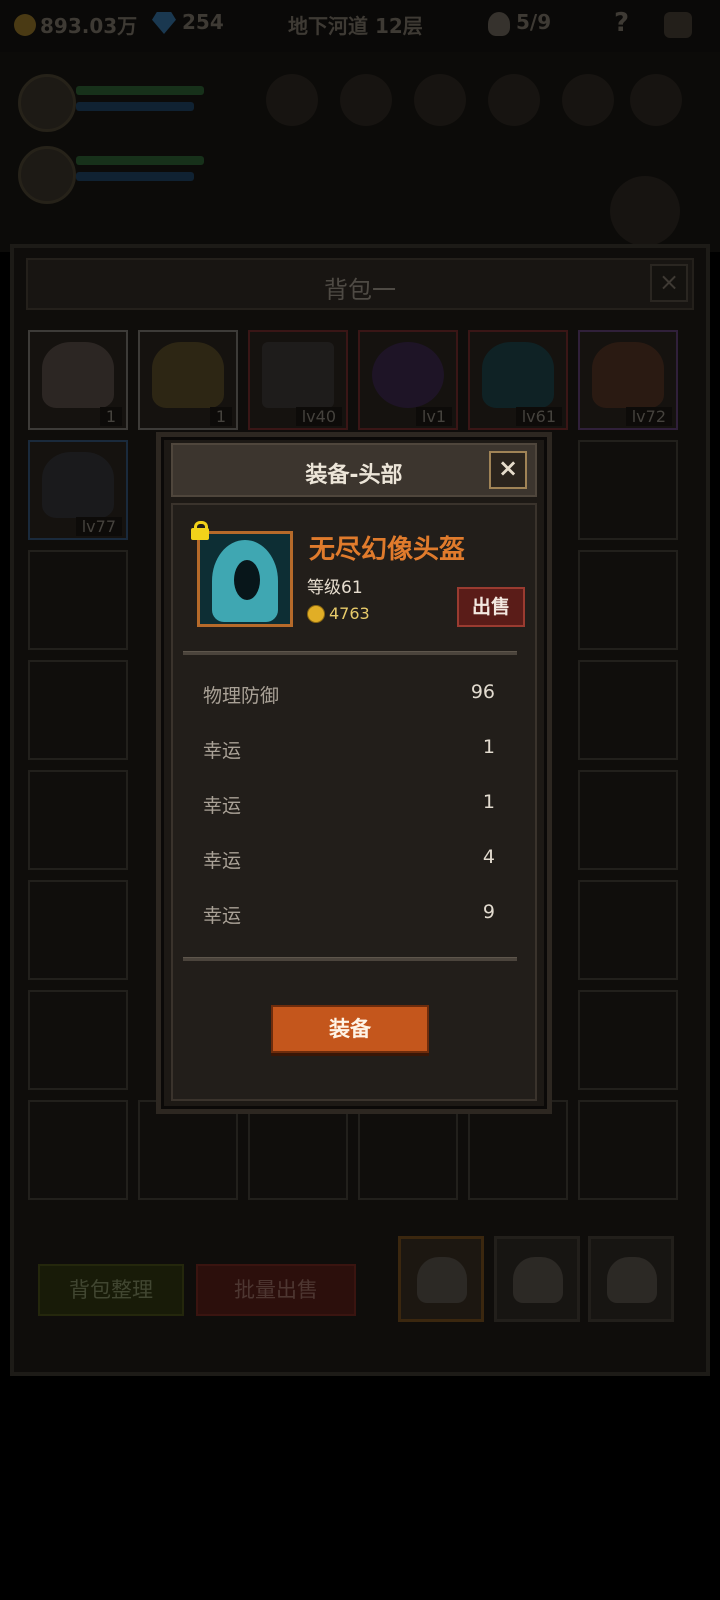  I want to click on helmet-icon, so click(628, 375).